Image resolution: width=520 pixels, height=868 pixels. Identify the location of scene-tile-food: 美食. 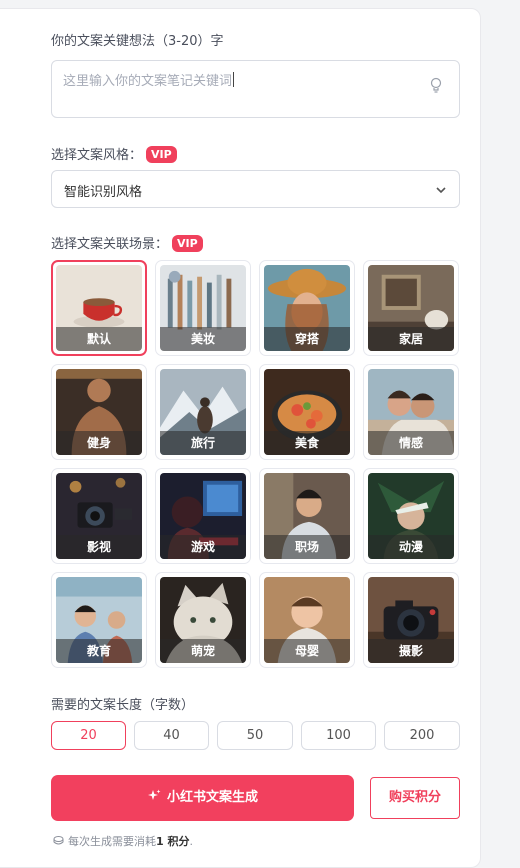
(307, 412).